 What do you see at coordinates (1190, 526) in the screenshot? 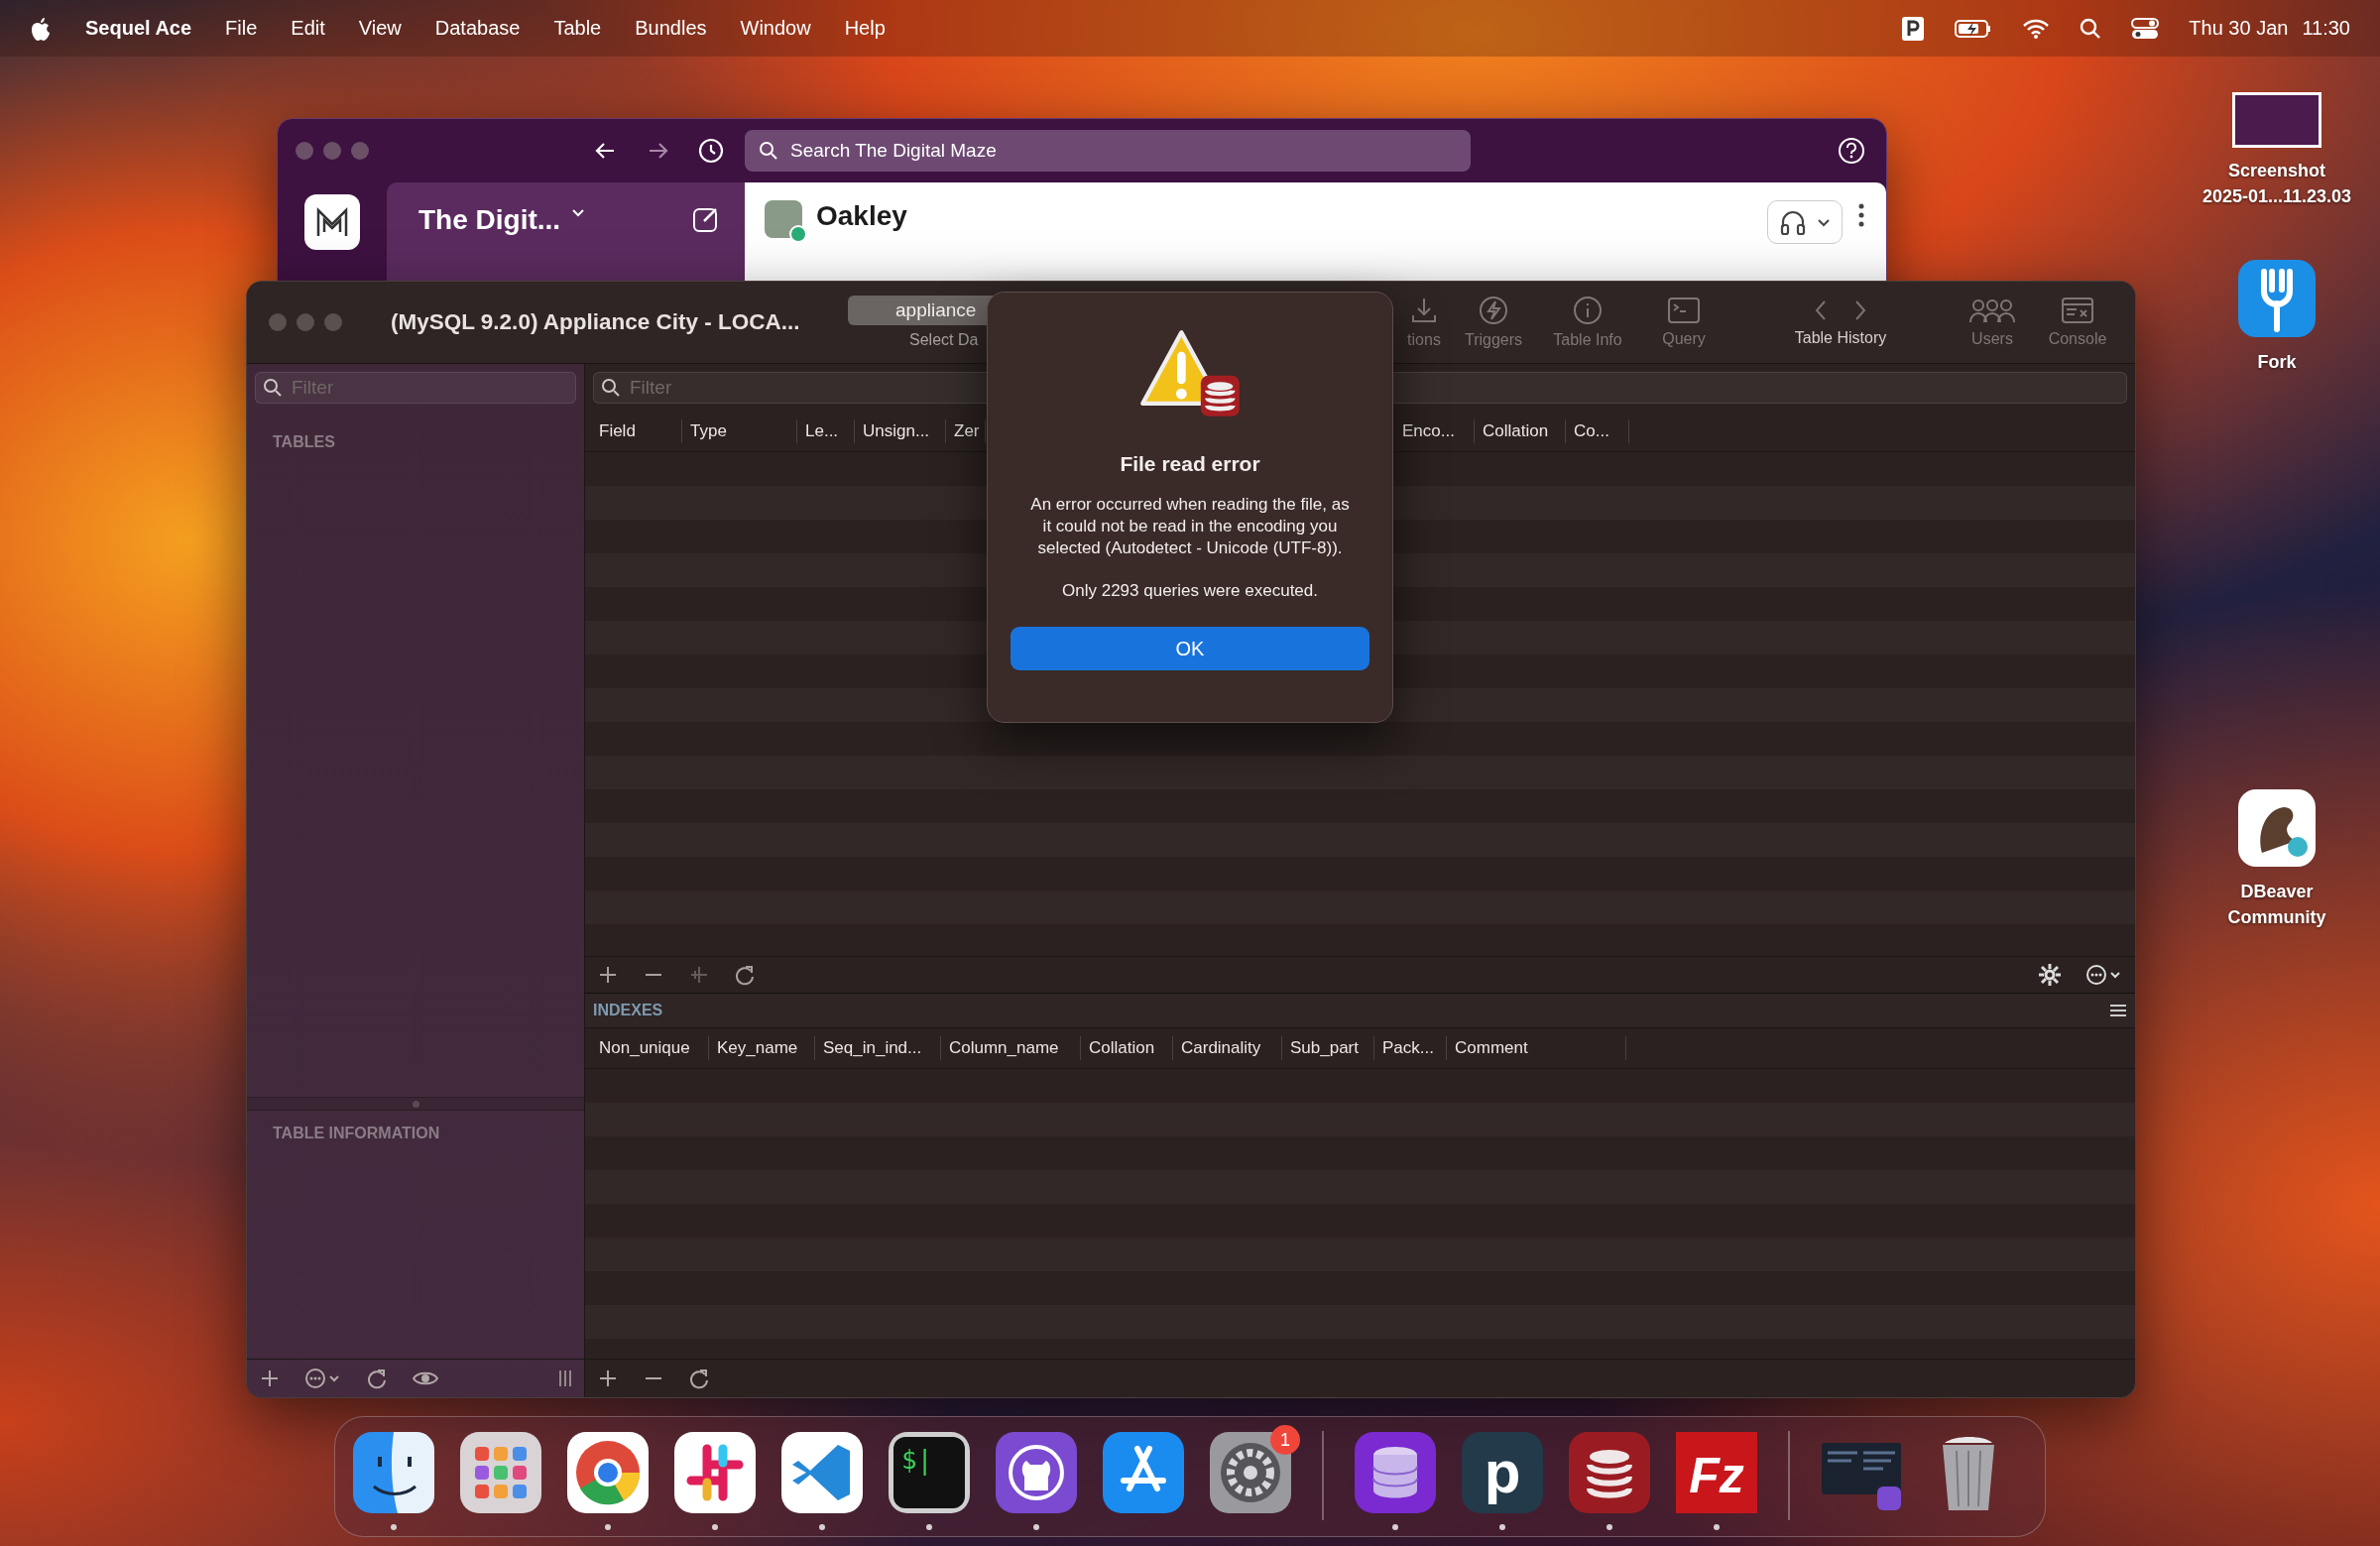
I see `dialog-message: An error occurred when reading the file, as it could not be read in the encoding you selected (Autodetect - Unicode (UTF-8)).` at bounding box center [1190, 526].